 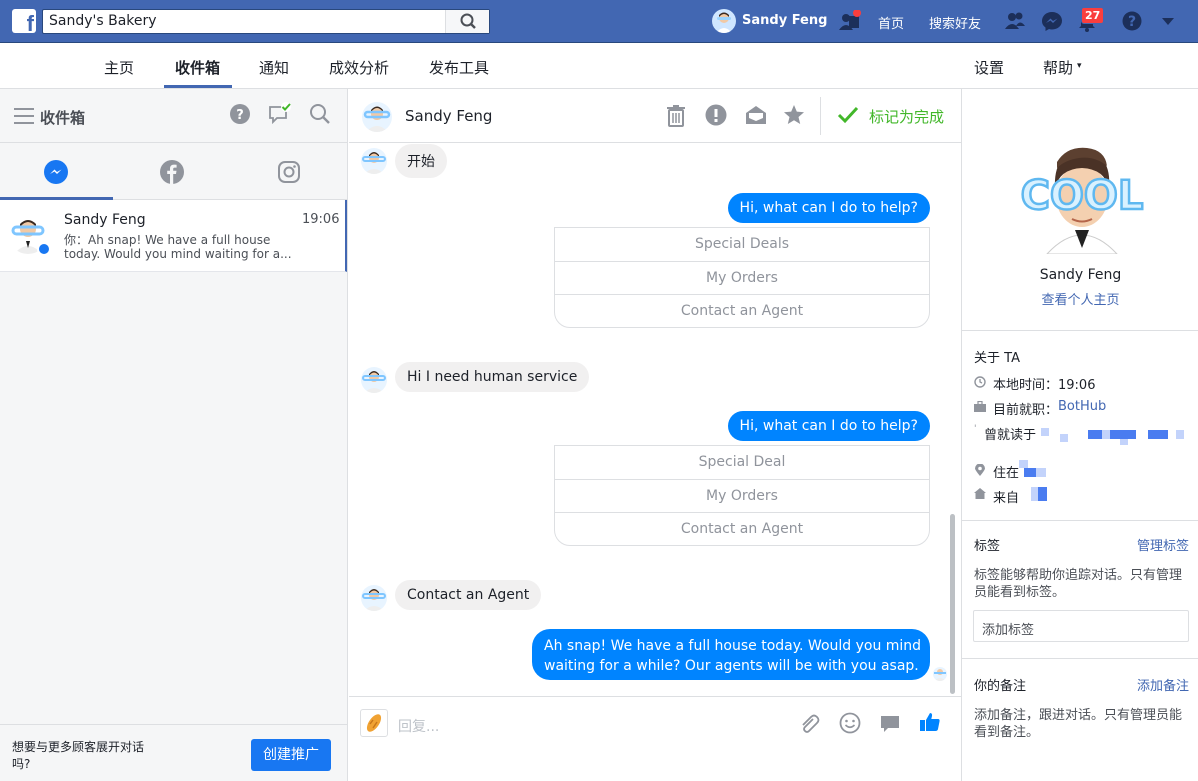 I want to click on user-avatar, so click(x=724, y=21).